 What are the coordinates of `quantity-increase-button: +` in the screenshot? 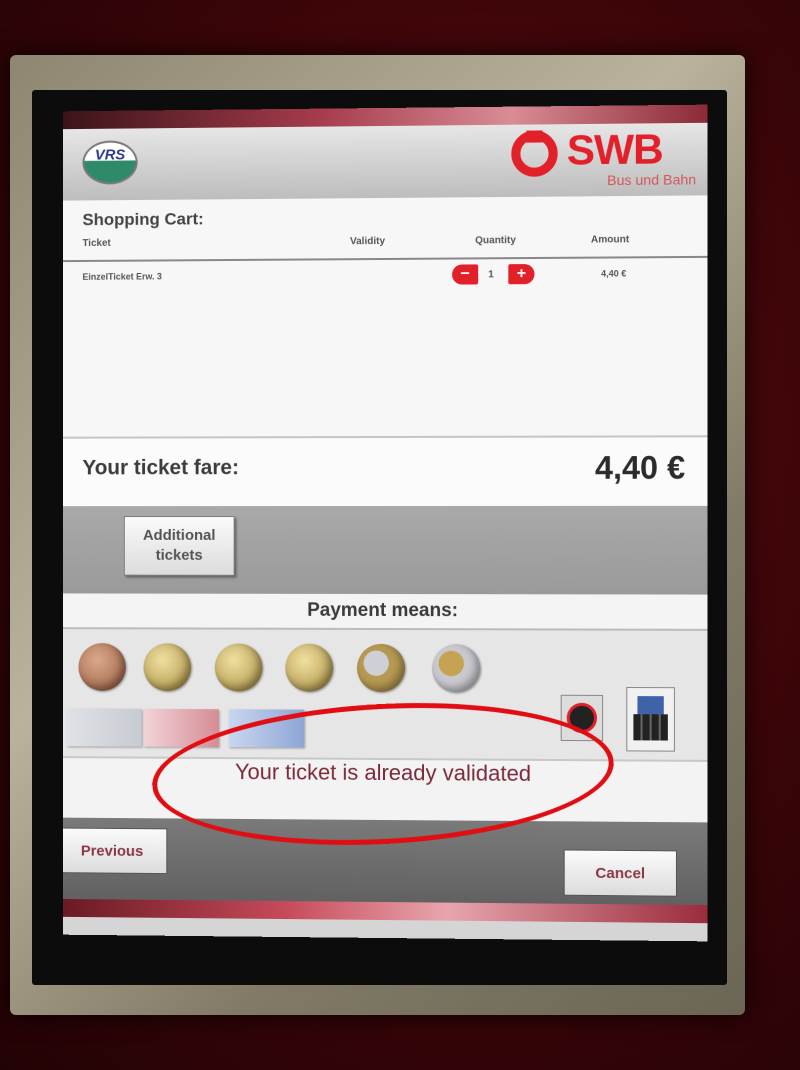 It's located at (521, 274).